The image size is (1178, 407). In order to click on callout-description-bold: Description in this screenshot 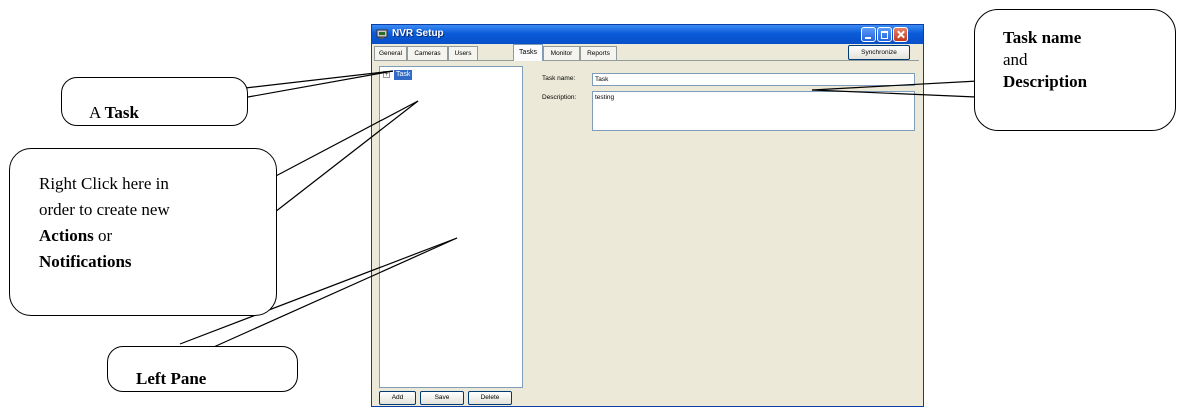, I will do `click(1045, 81)`.